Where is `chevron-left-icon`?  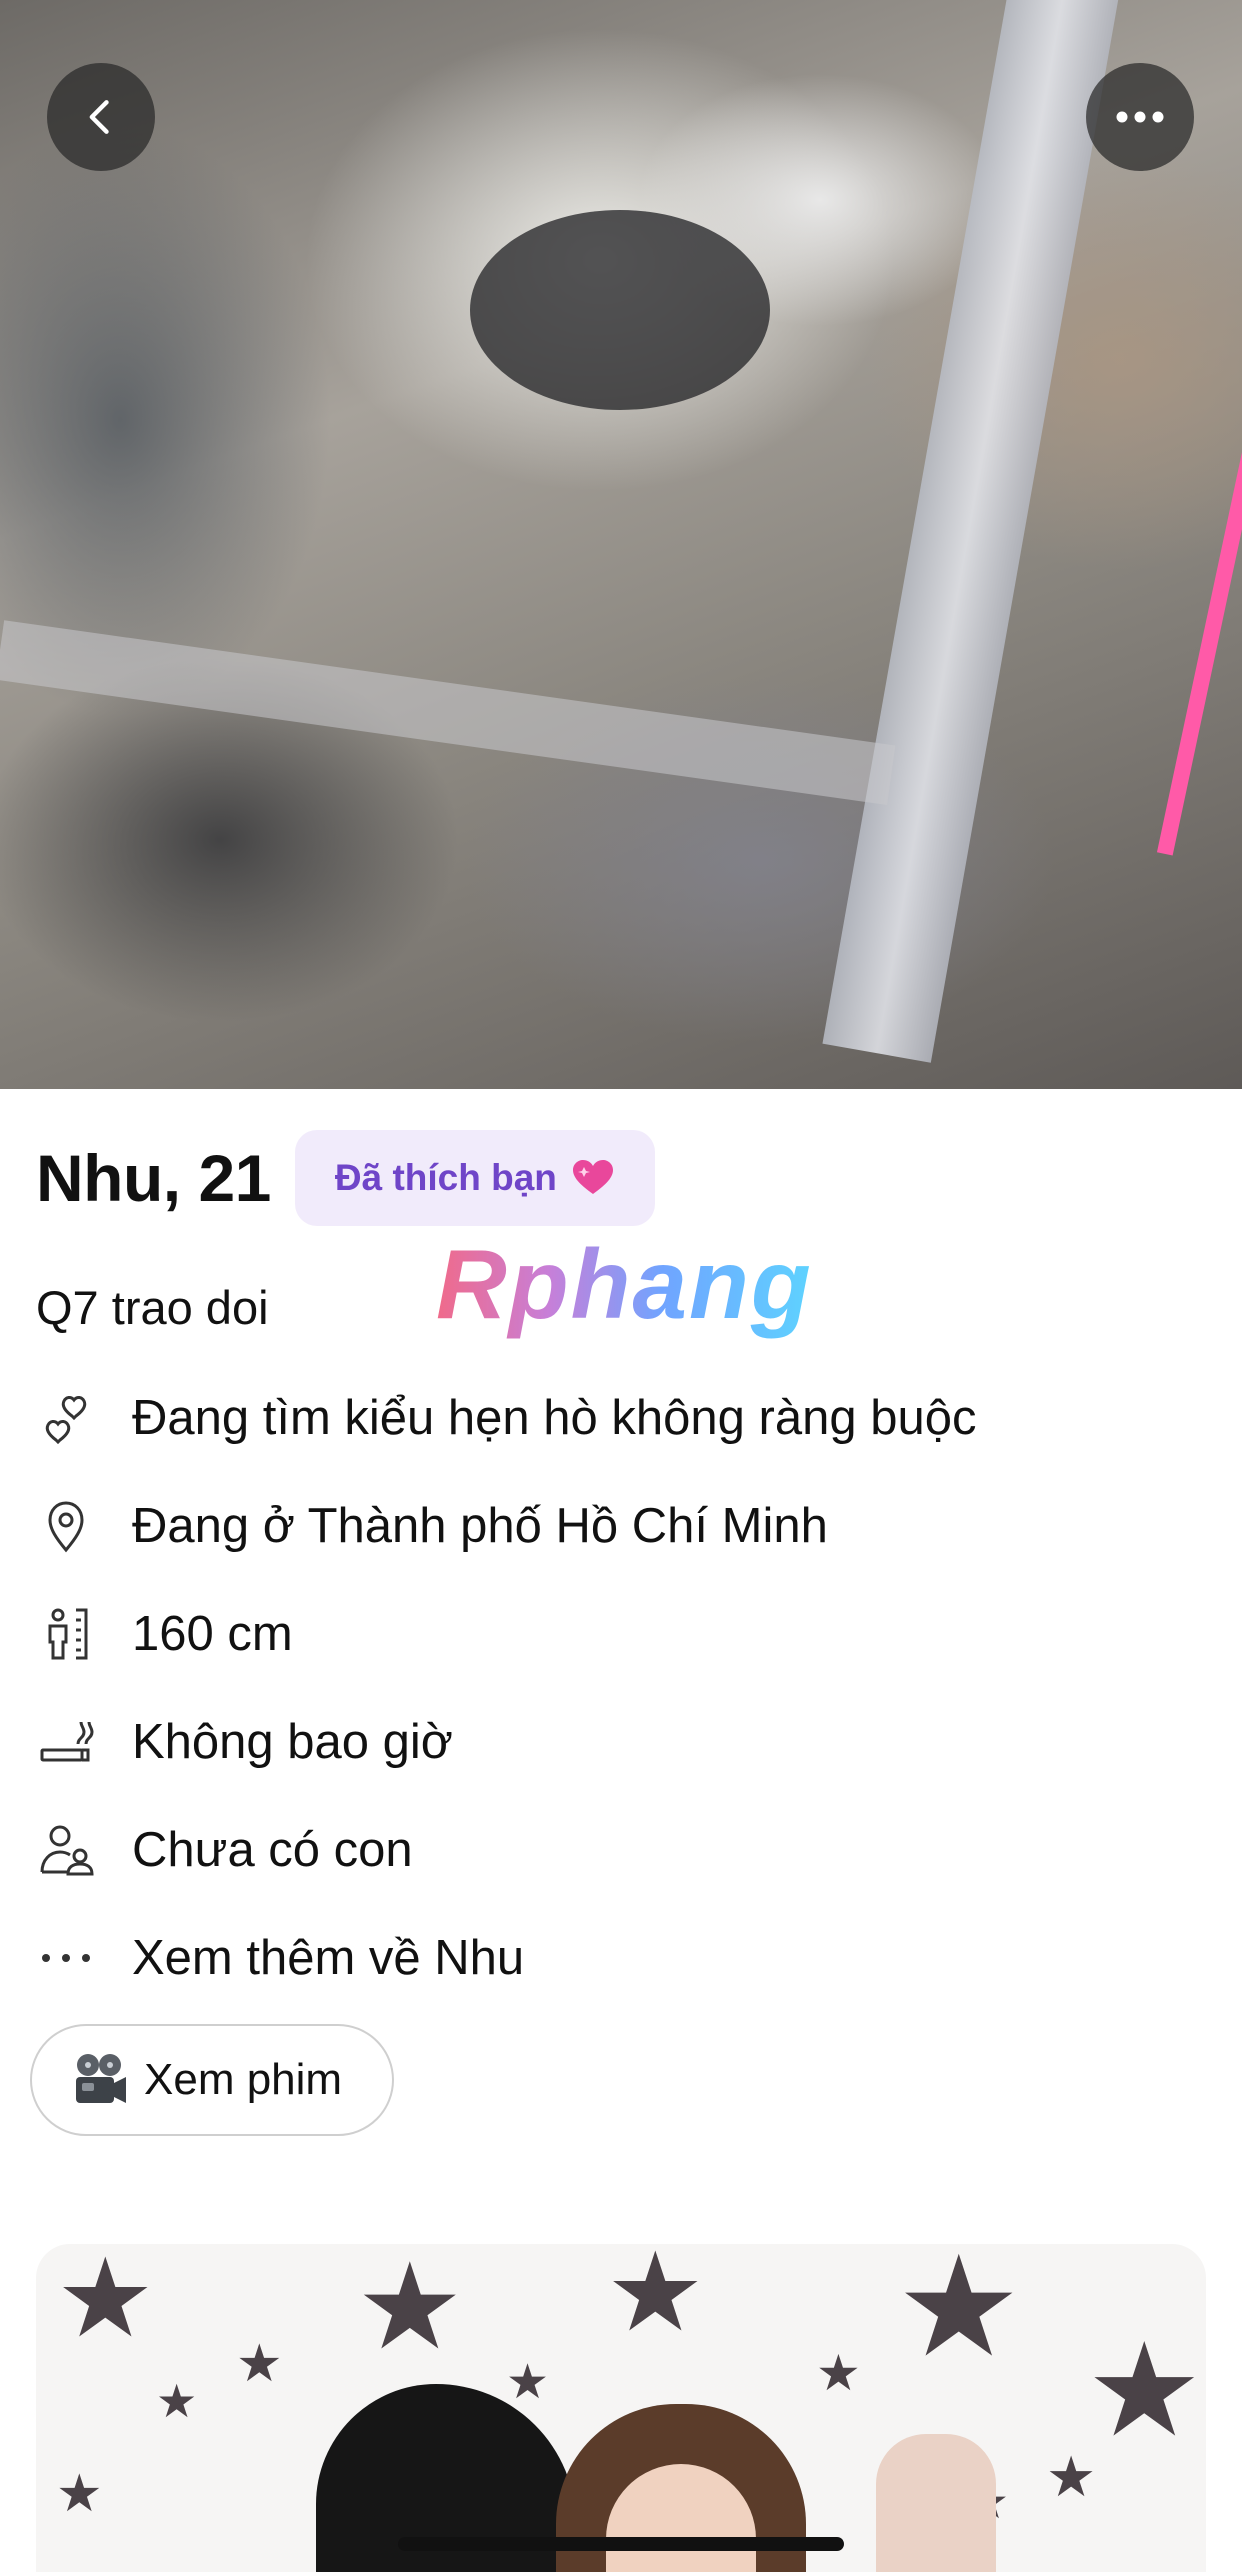 chevron-left-icon is located at coordinates (99, 117).